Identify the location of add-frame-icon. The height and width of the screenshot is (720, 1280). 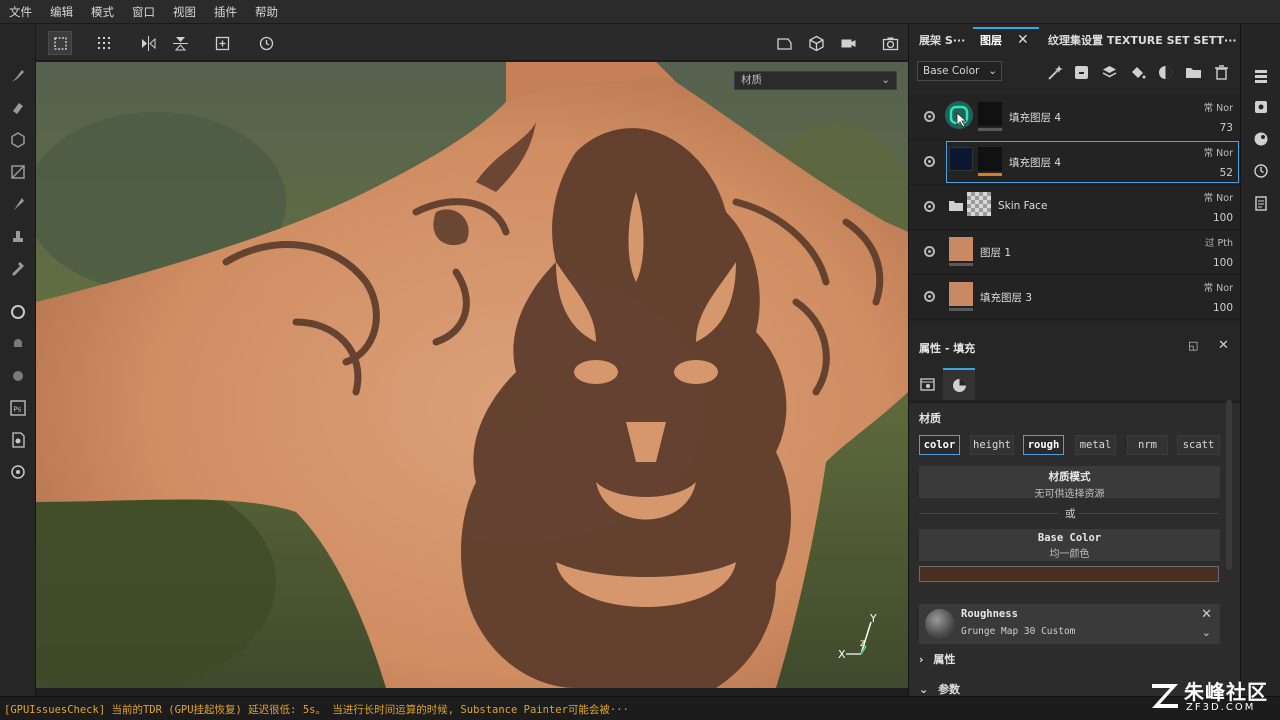
(222, 43).